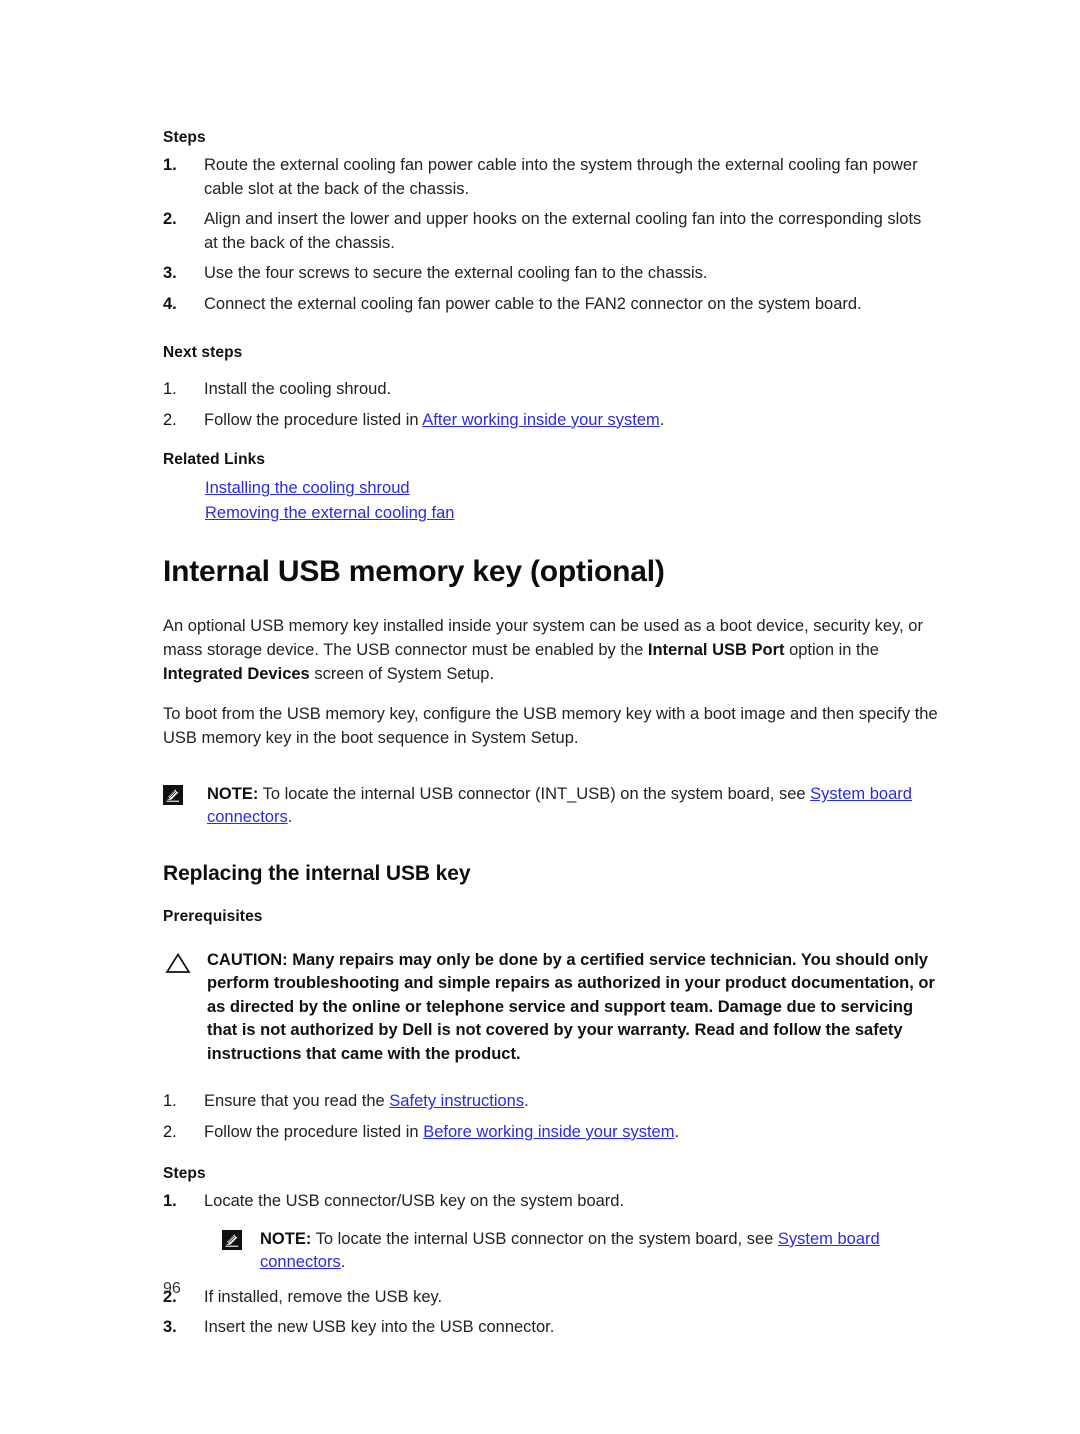 This screenshot has height=1434, width=1080. What do you see at coordinates (236, 674) in the screenshot?
I see `emphasis-integrated-devices: Integrated Devices` at bounding box center [236, 674].